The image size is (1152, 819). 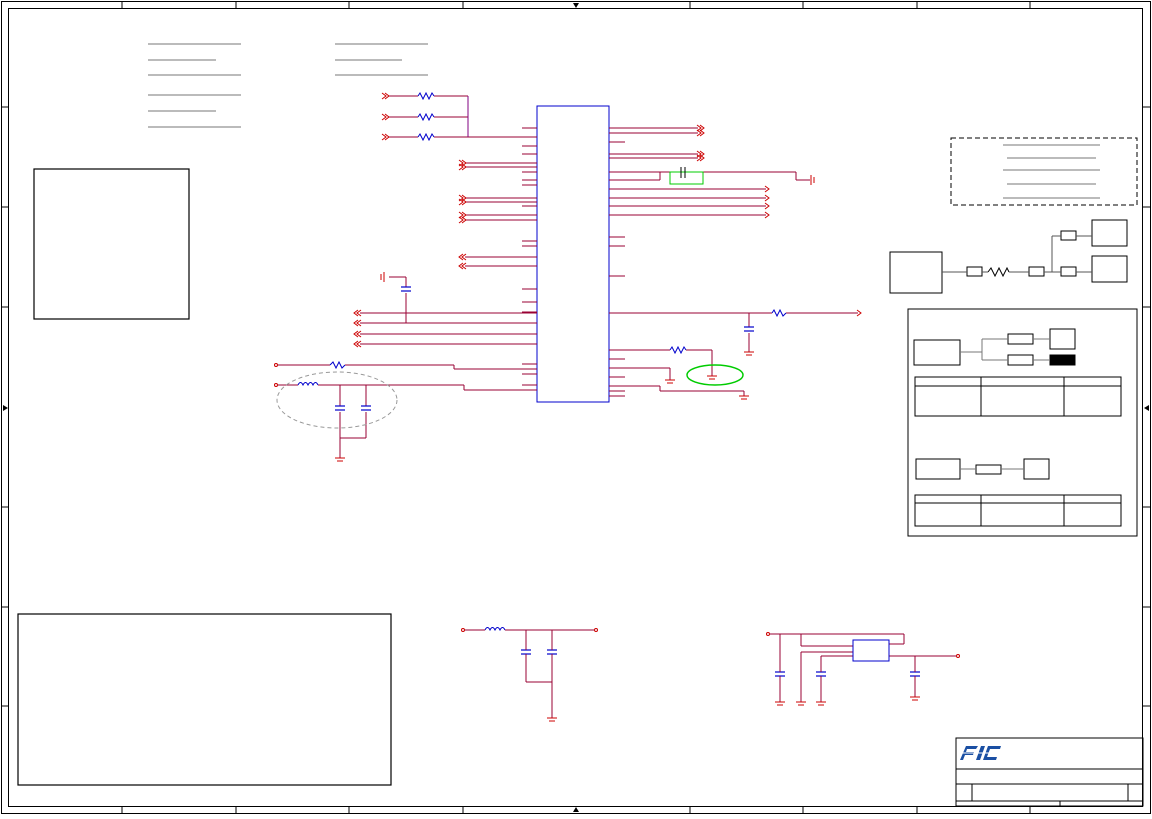 What do you see at coordinates (1044, 171) in the screenshot?
I see `right-dashed-note` at bounding box center [1044, 171].